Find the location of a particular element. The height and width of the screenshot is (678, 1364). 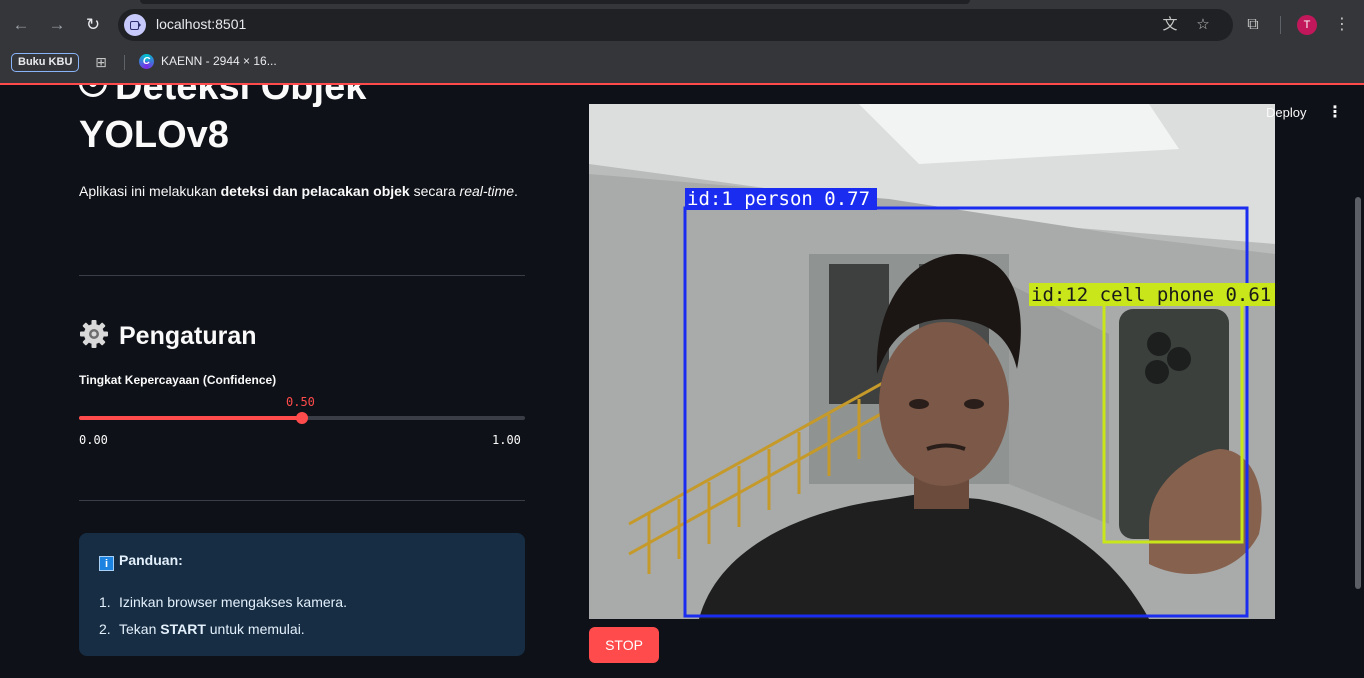

desc-end: . is located at coordinates (516, 191).